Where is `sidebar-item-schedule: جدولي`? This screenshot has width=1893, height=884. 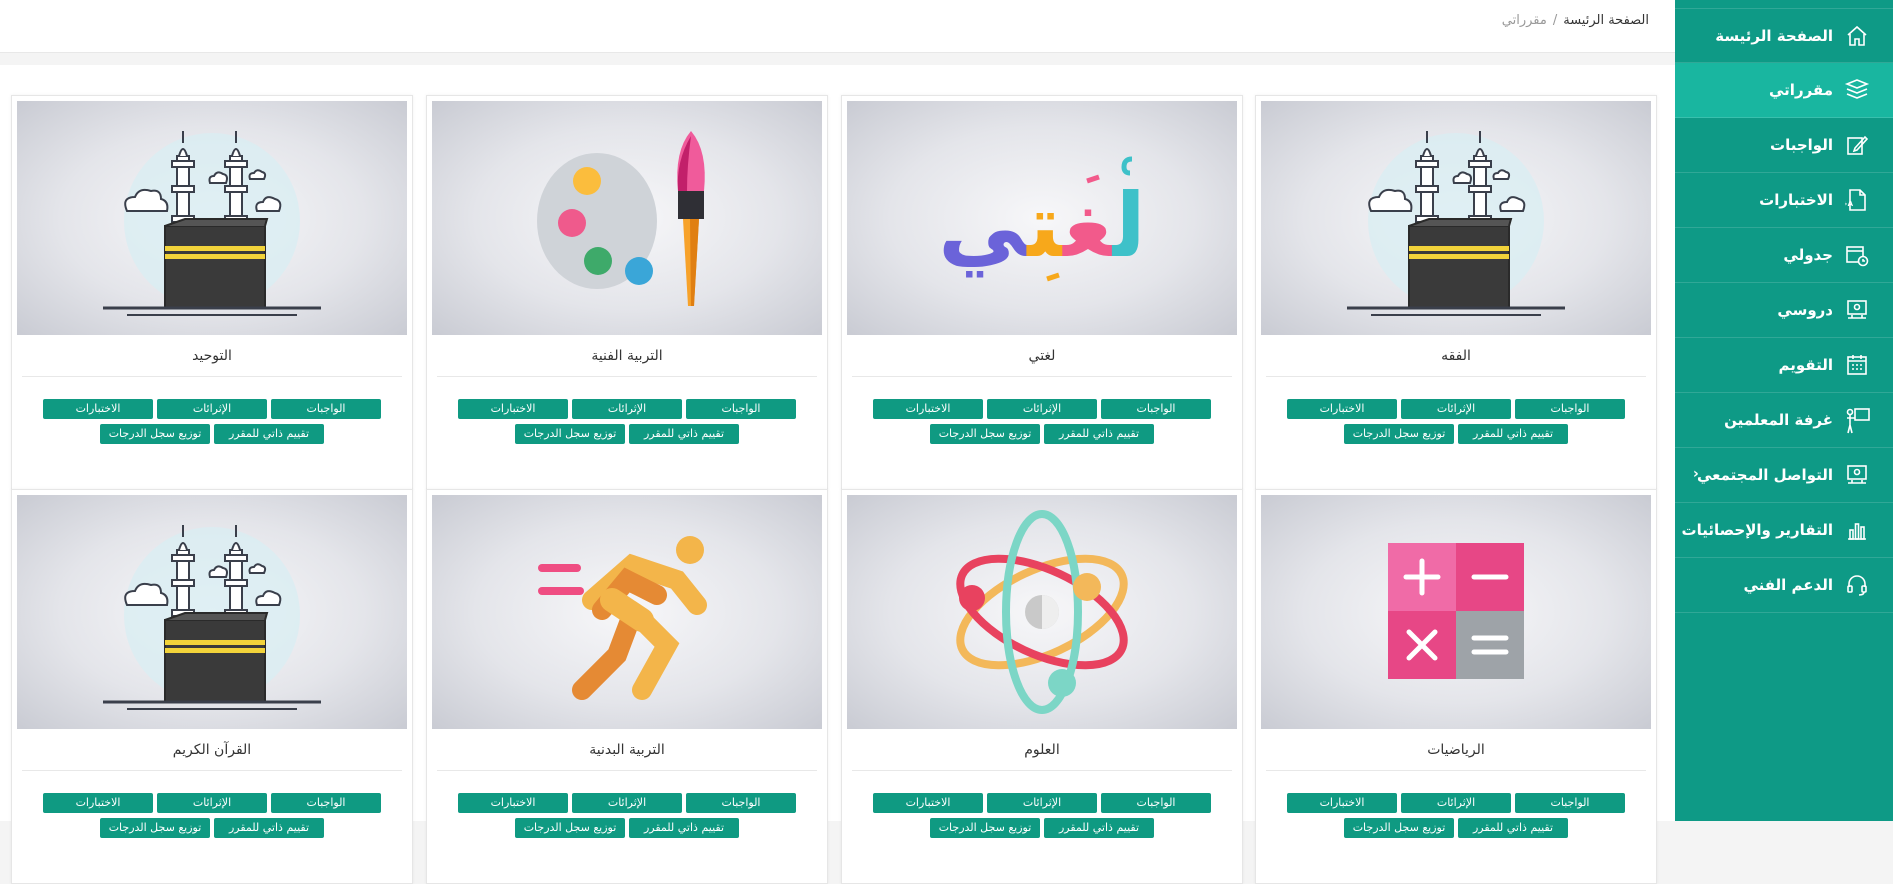
sidebar-item-schedule: جدولي is located at coordinates (1784, 255).